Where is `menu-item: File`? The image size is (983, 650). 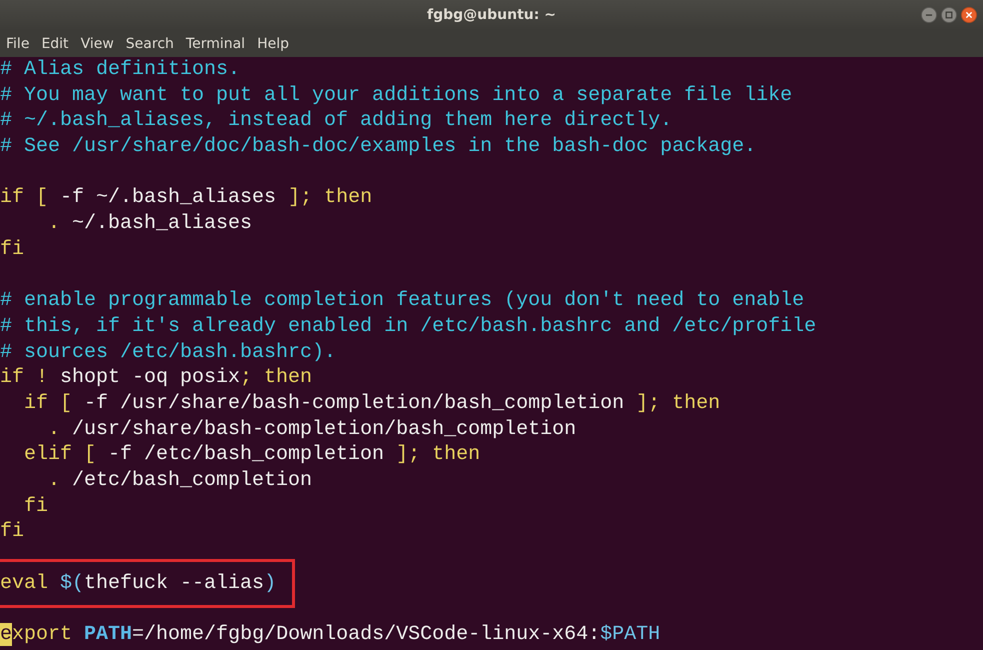
menu-item: File is located at coordinates (18, 44).